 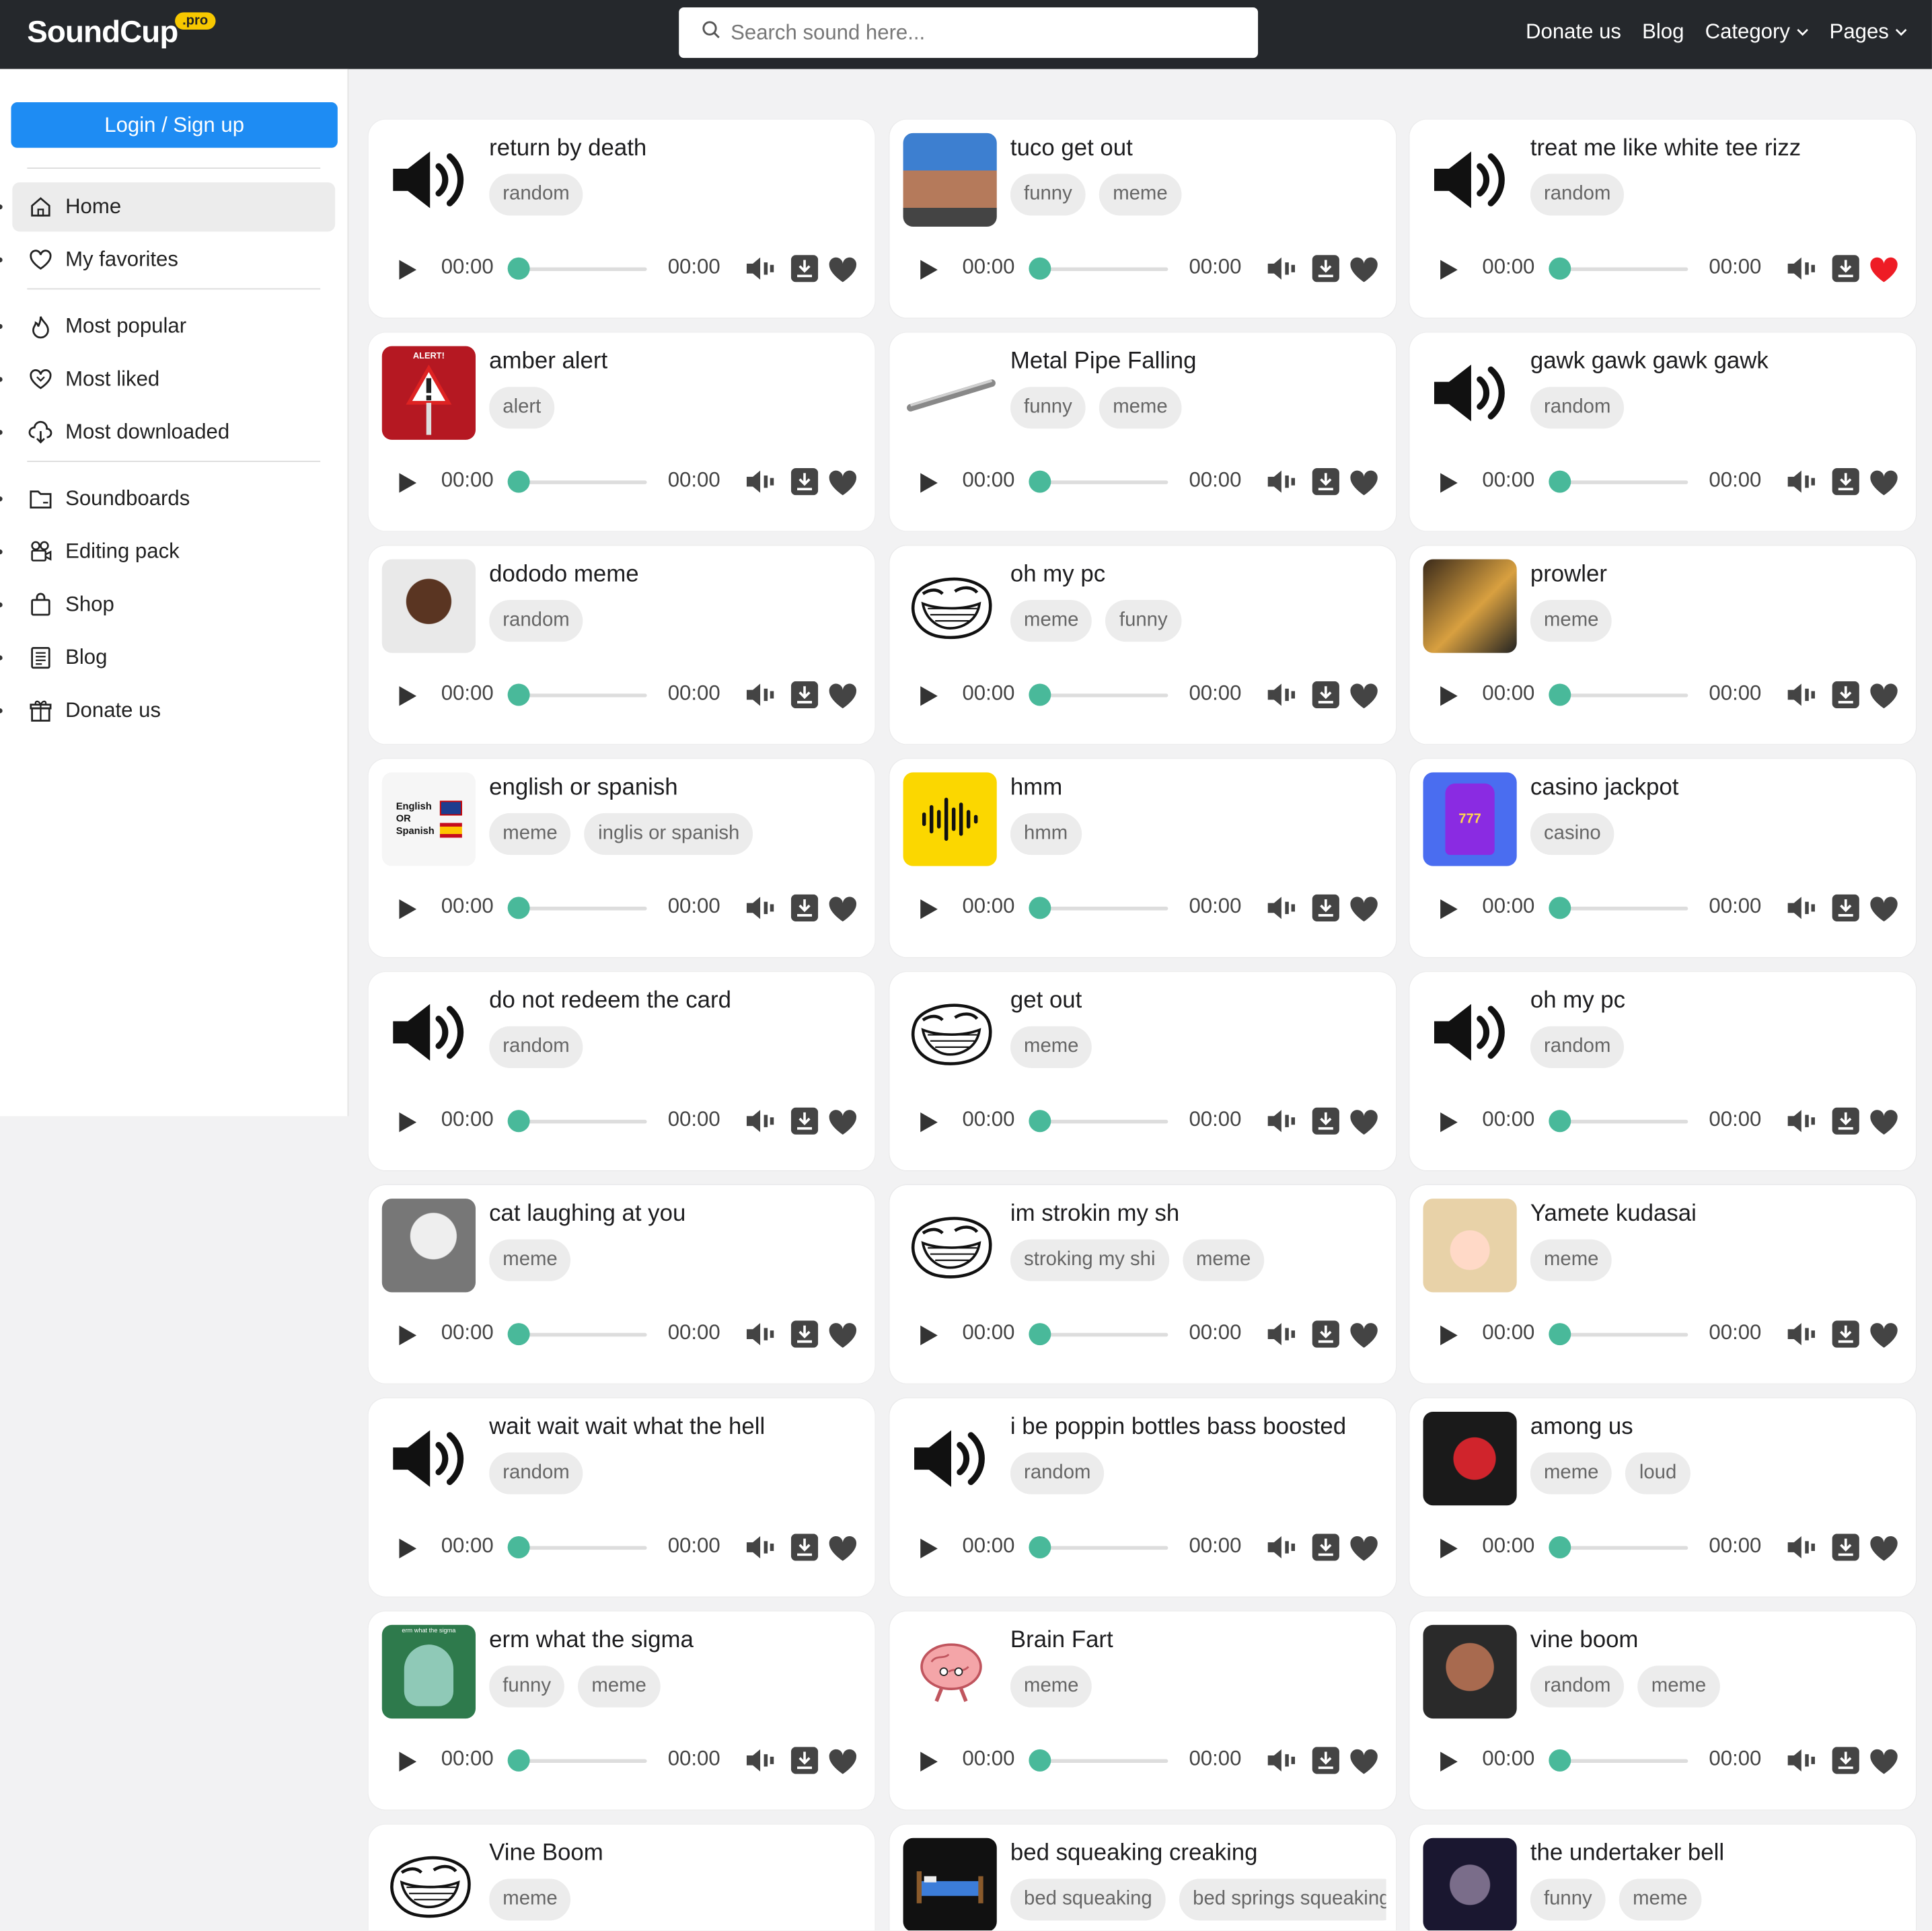 I want to click on tuco-image, so click(x=950, y=179).